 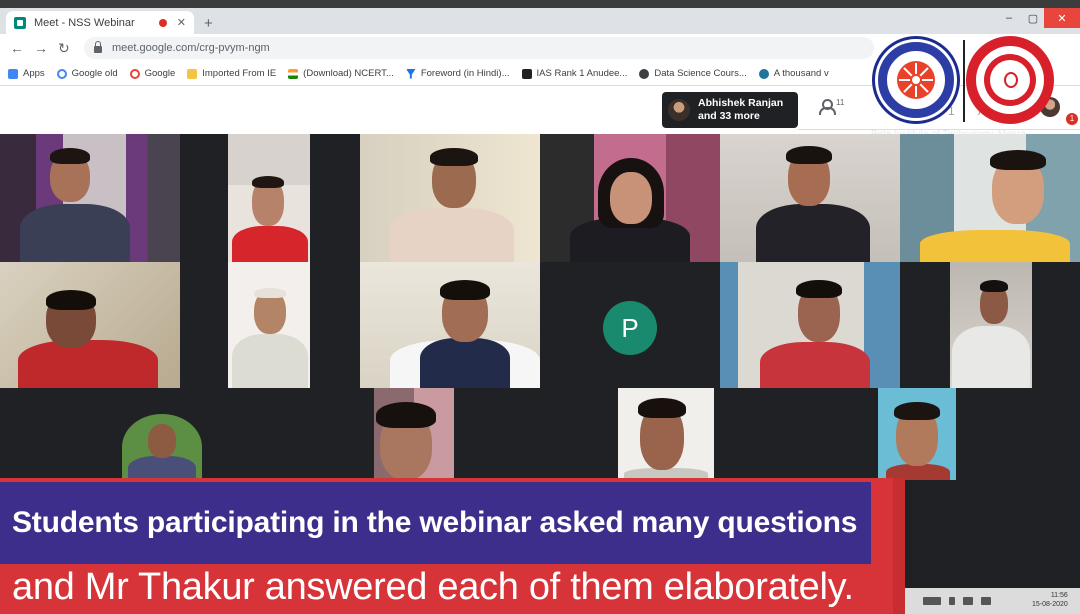 What do you see at coordinates (644, 73) in the screenshot?
I see `globe-icon` at bounding box center [644, 73].